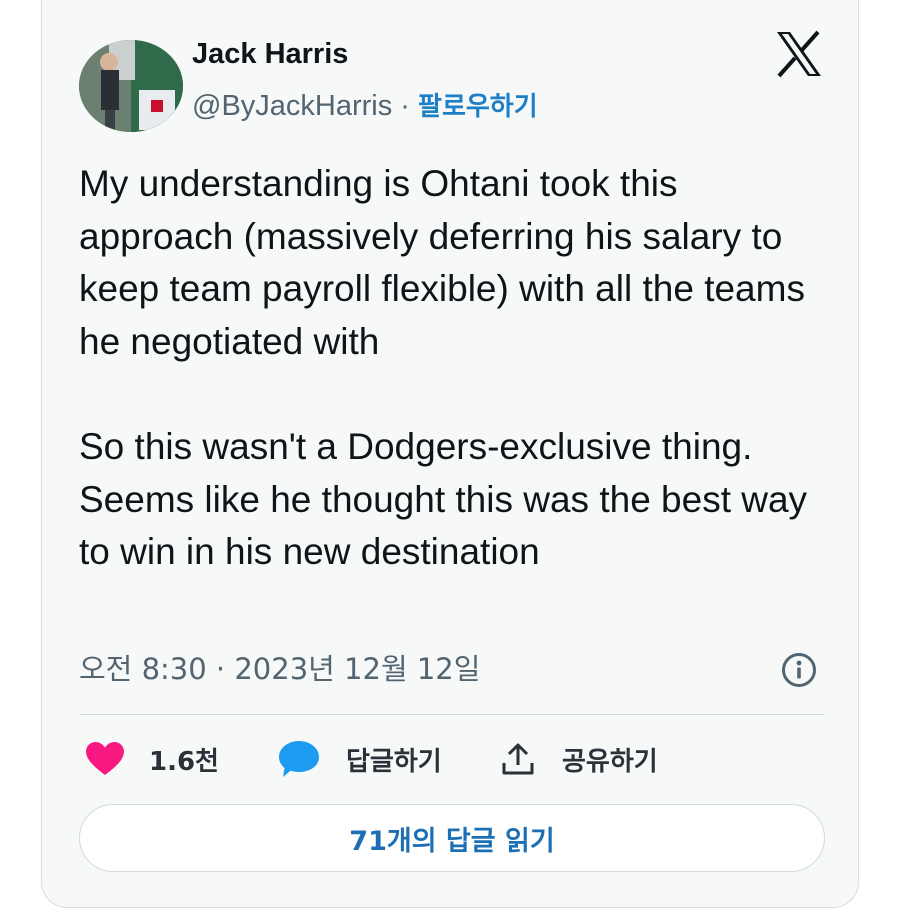  Describe the element at coordinates (518, 759) in the screenshot. I see `share-icon` at that location.